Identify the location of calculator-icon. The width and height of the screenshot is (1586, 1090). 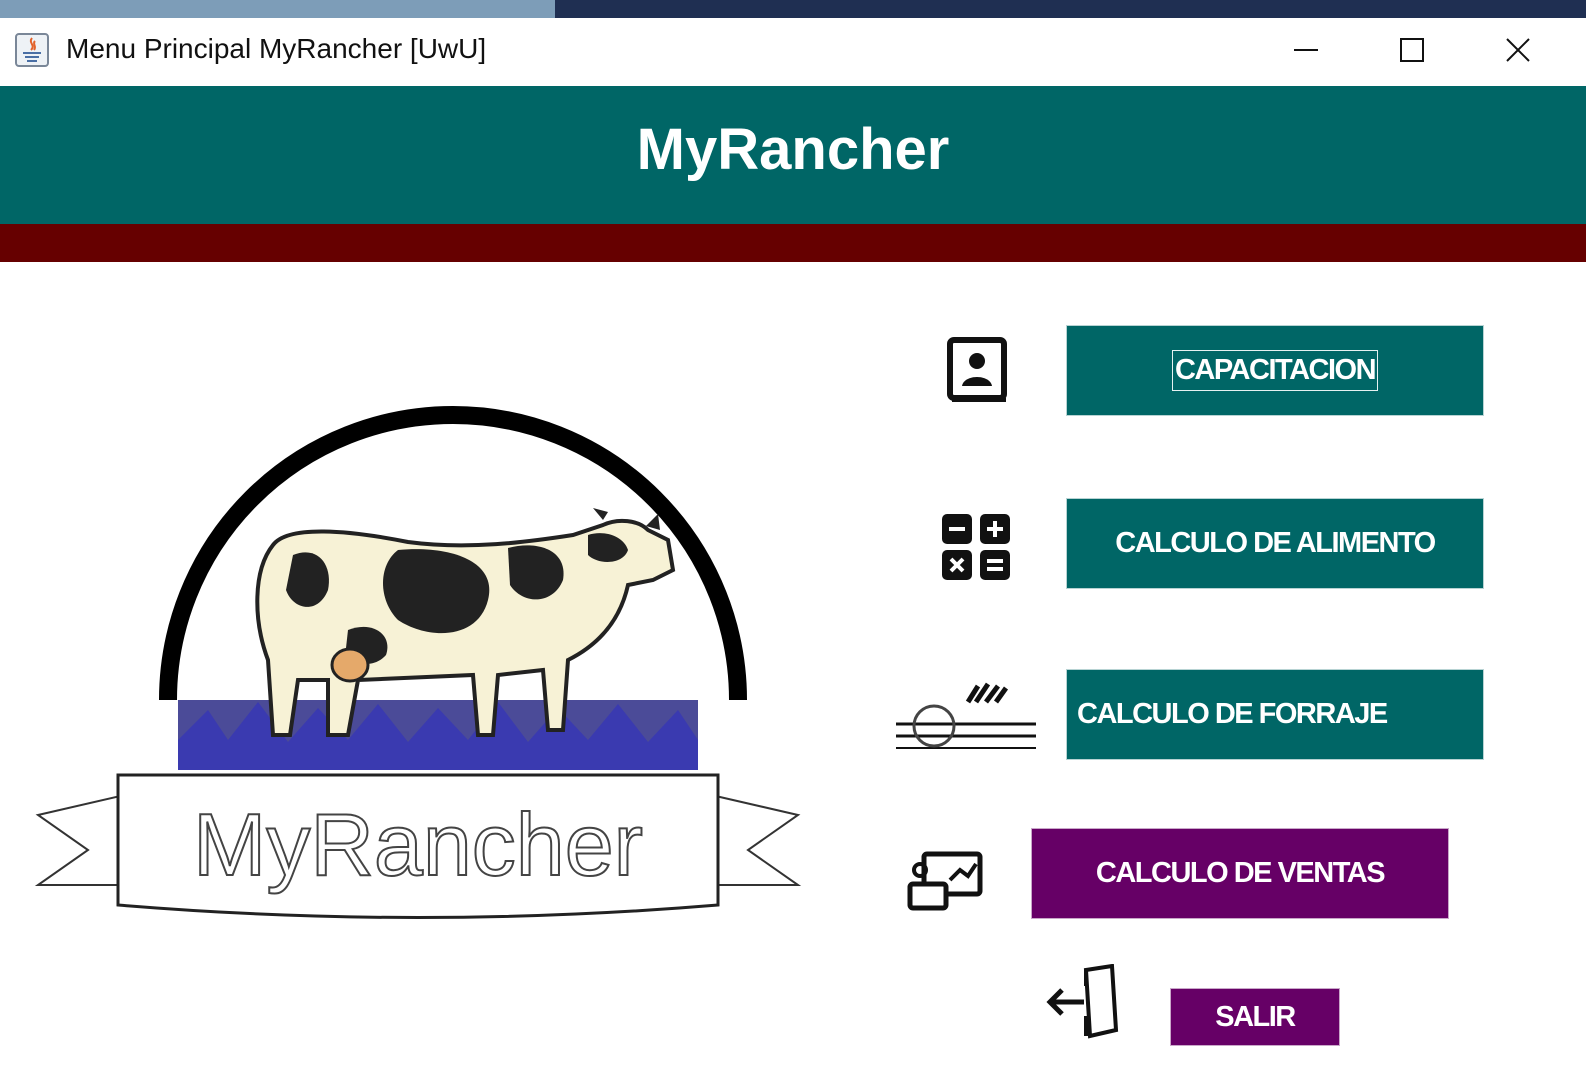
(976, 547).